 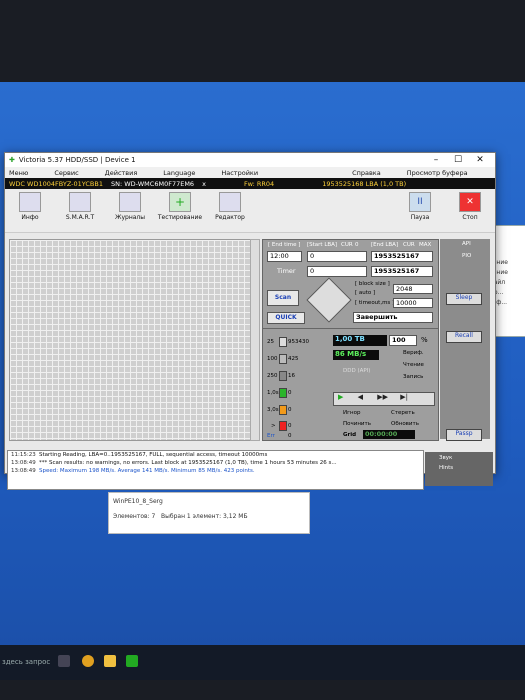 I want to click on menu-item: Меню, so click(x=16, y=173).